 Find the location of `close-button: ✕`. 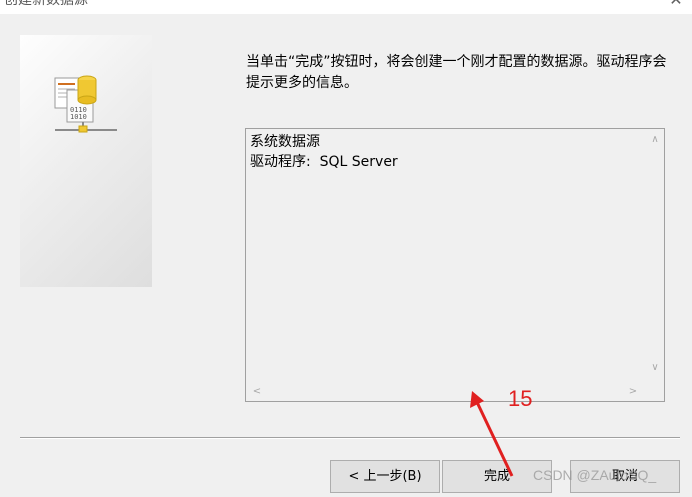

close-button: ✕ is located at coordinates (676, 5).